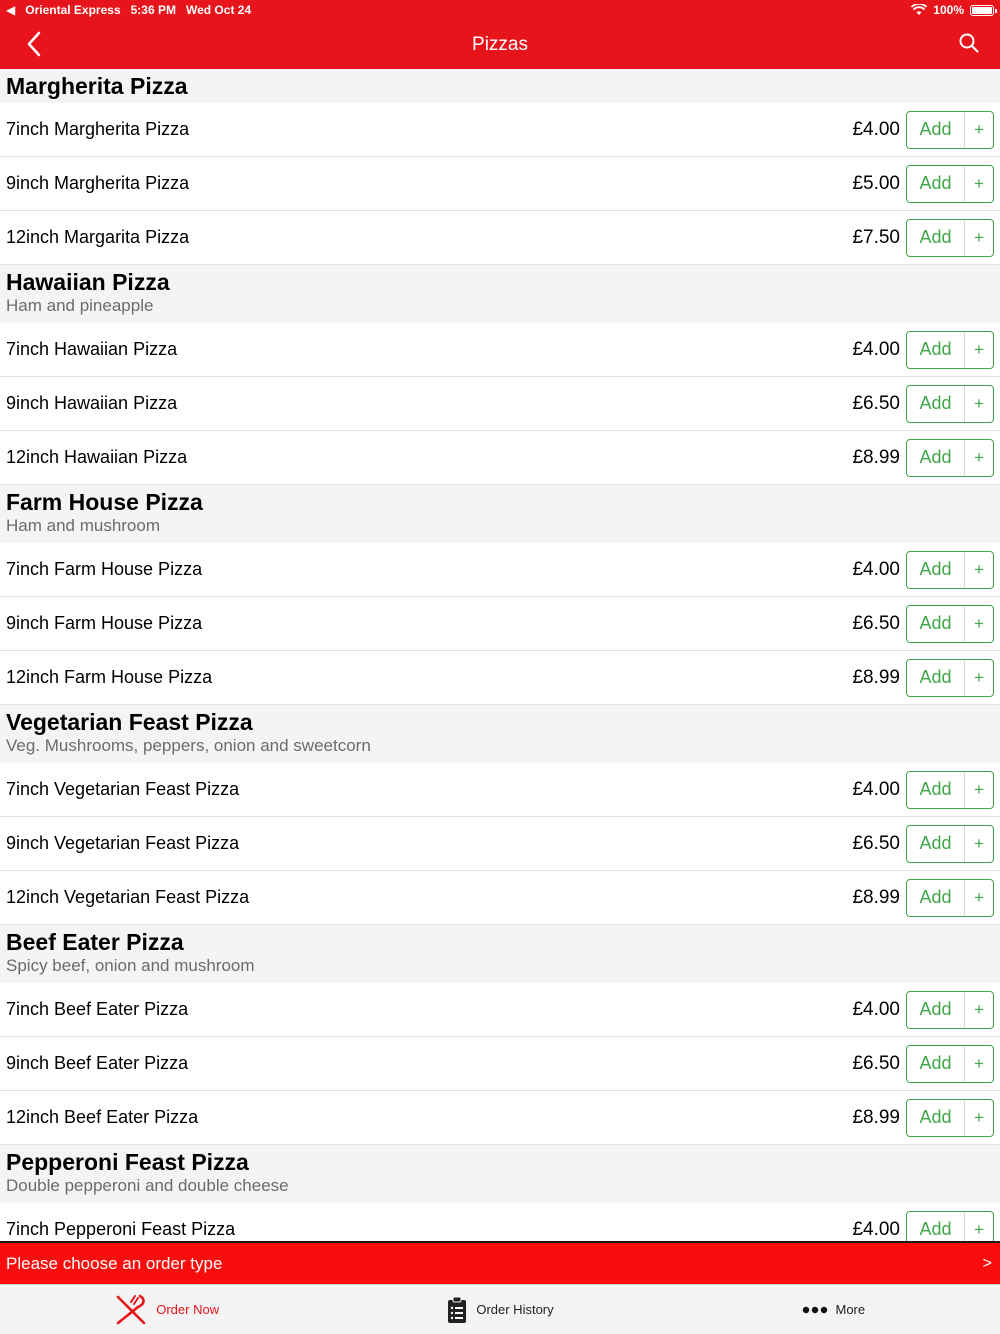 The image size is (1000, 1334). What do you see at coordinates (114, 1263) in the screenshot?
I see `order-type-message: Please choose an order type` at bounding box center [114, 1263].